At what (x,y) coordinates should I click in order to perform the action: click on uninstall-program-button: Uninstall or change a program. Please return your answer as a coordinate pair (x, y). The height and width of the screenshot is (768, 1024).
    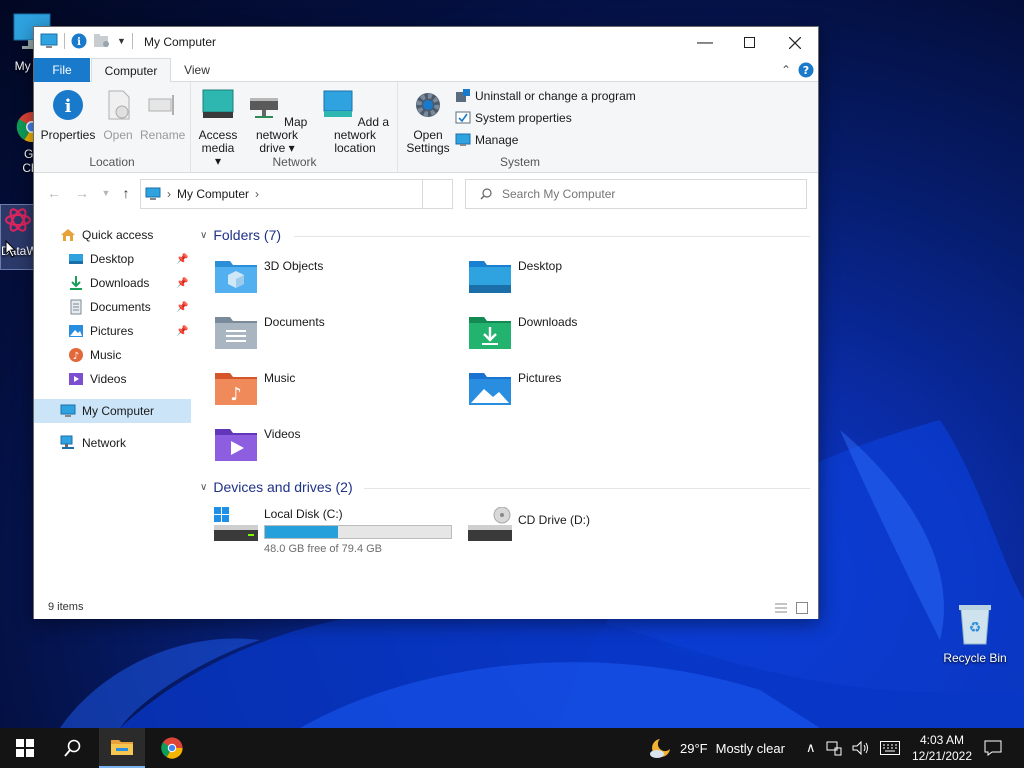
    Looking at the image, I should click on (545, 96).